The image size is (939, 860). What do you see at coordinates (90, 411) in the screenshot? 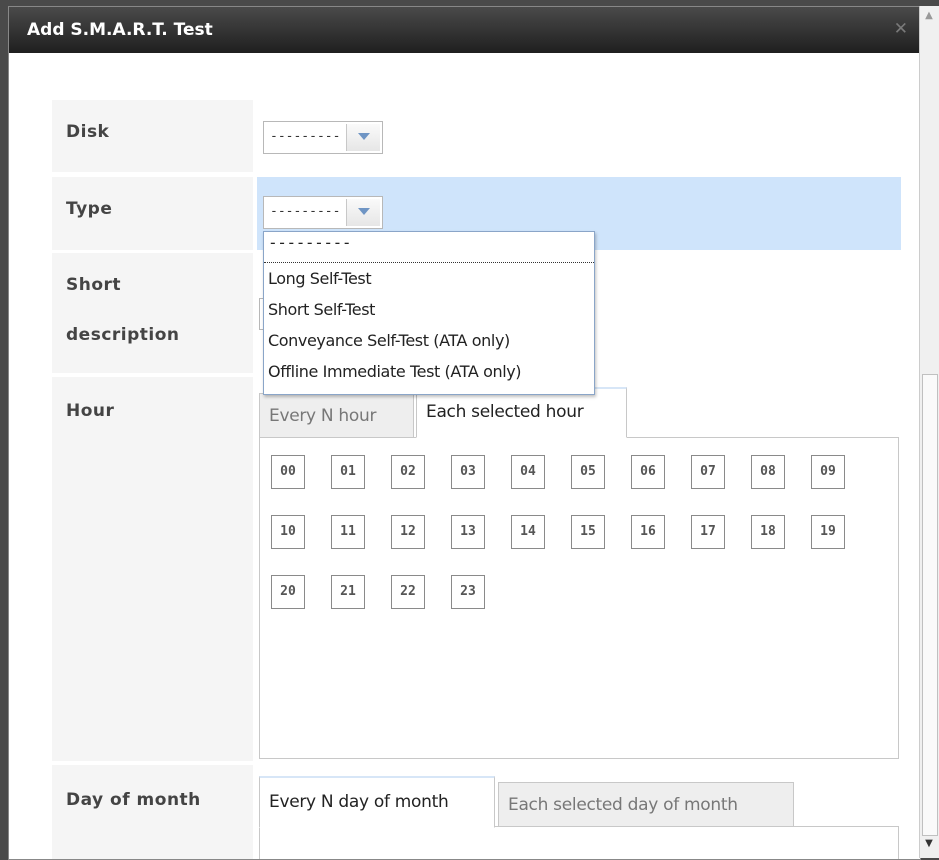
I see `hour-label: Hour` at bounding box center [90, 411].